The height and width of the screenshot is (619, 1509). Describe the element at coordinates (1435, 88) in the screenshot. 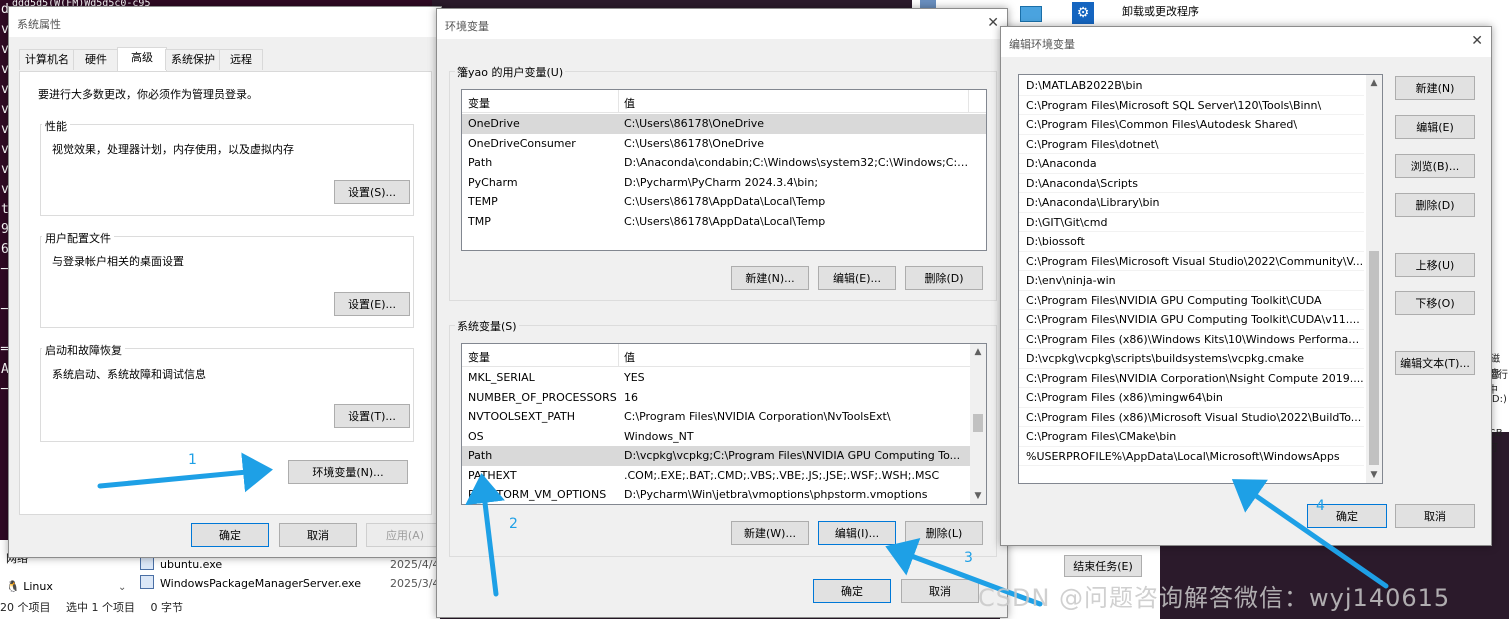

I see `new-entry-button: 新建(N)` at that location.